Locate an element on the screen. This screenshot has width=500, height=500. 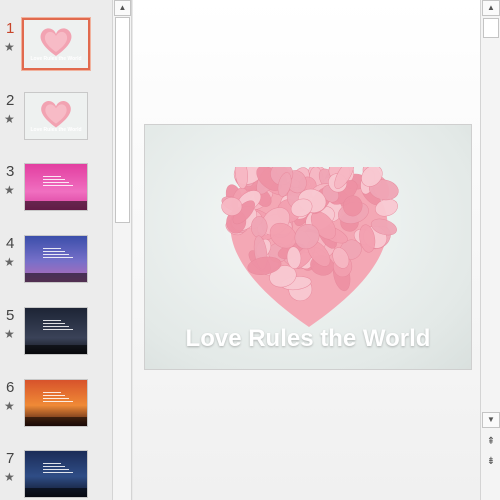
slide-title: Love Rules the World is located at coordinates (308, 339).